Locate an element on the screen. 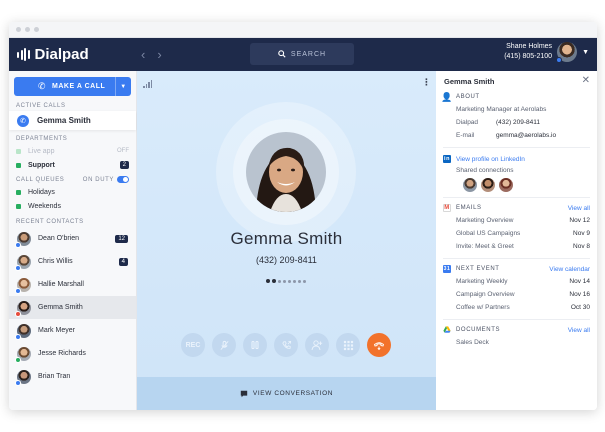  email-address: gemma@aerolabs.io is located at coordinates (526, 135).